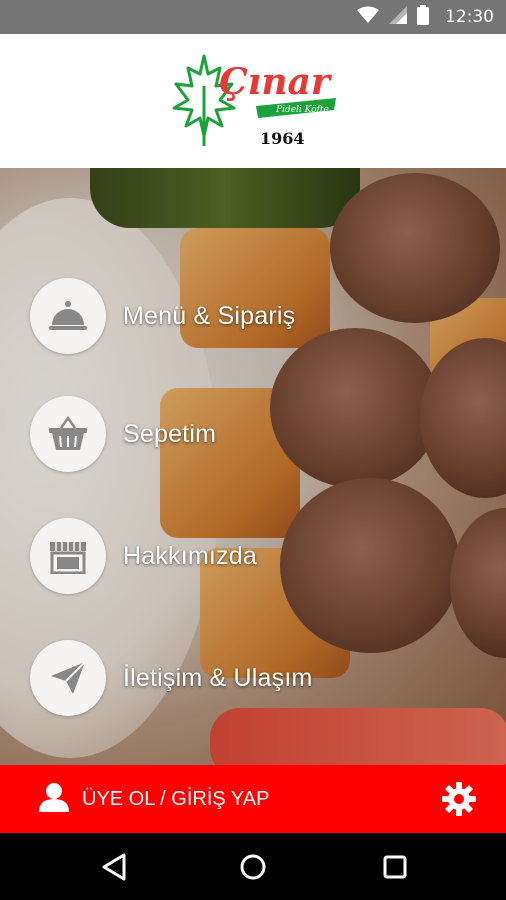  I want to click on storefront-icon, so click(68, 556).